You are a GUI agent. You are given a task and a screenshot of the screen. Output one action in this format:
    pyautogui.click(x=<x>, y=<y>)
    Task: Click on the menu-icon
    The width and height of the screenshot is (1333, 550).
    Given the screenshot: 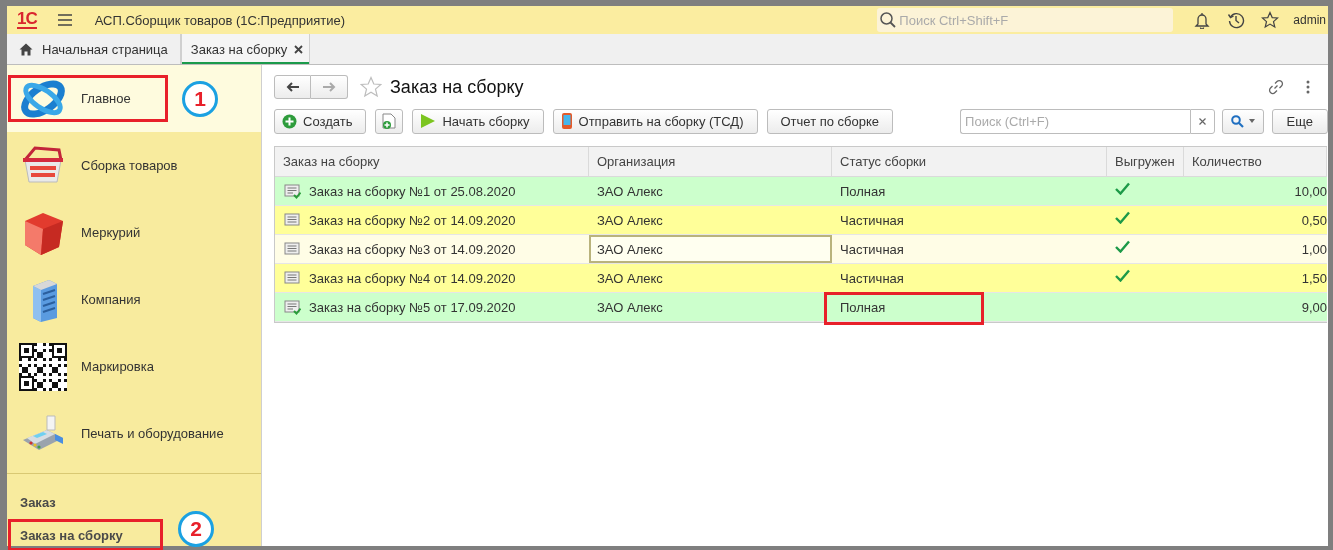 What is the action you would take?
    pyautogui.click(x=64, y=20)
    